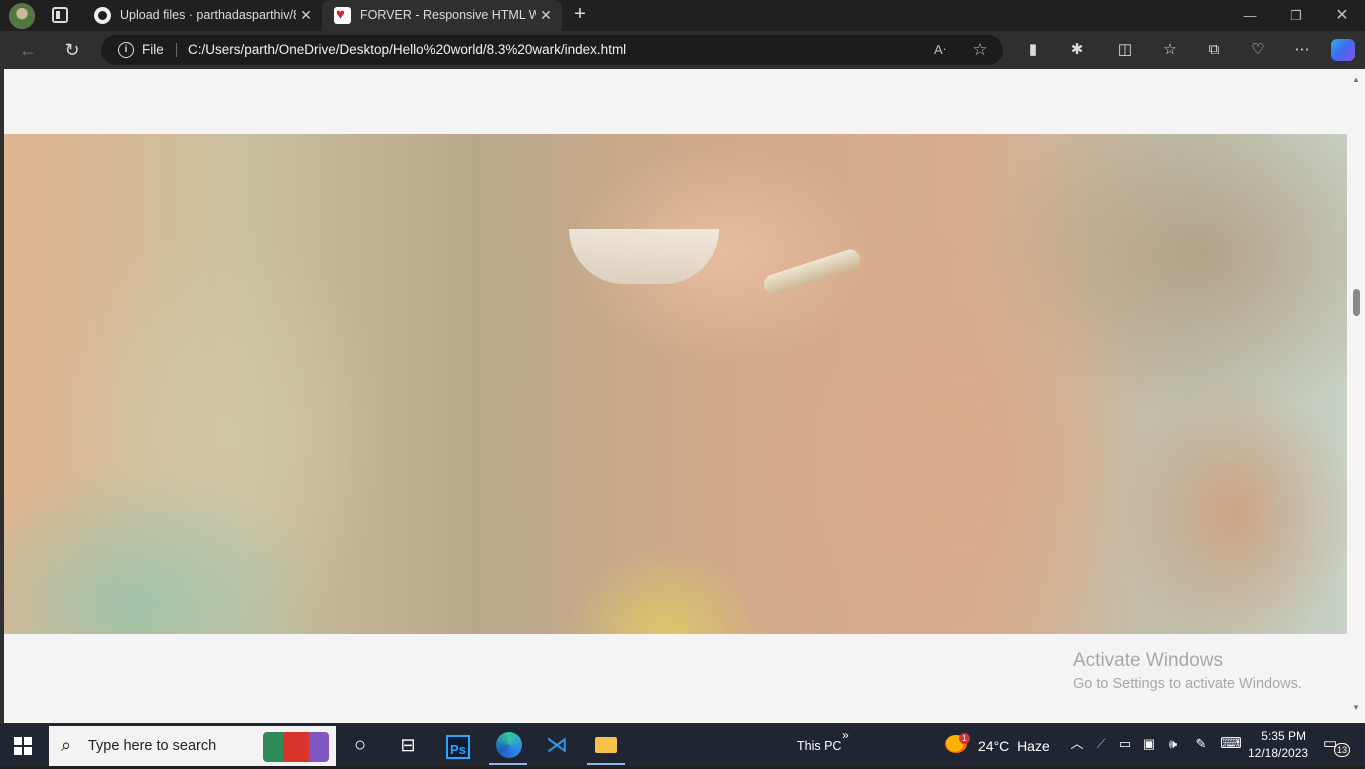 The width and height of the screenshot is (1365, 769). Describe the element at coordinates (1283, 736) in the screenshot. I see `clock-time: 5:35 PM` at that location.